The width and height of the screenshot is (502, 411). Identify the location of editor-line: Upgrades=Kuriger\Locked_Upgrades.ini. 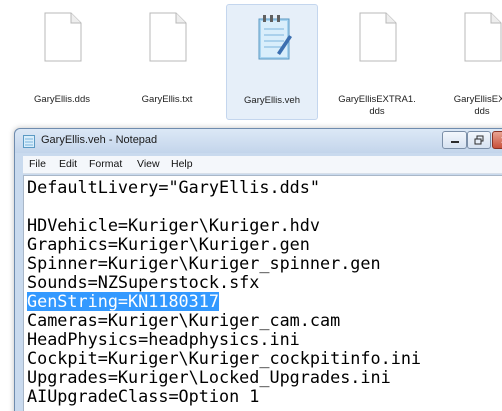
(209, 377).